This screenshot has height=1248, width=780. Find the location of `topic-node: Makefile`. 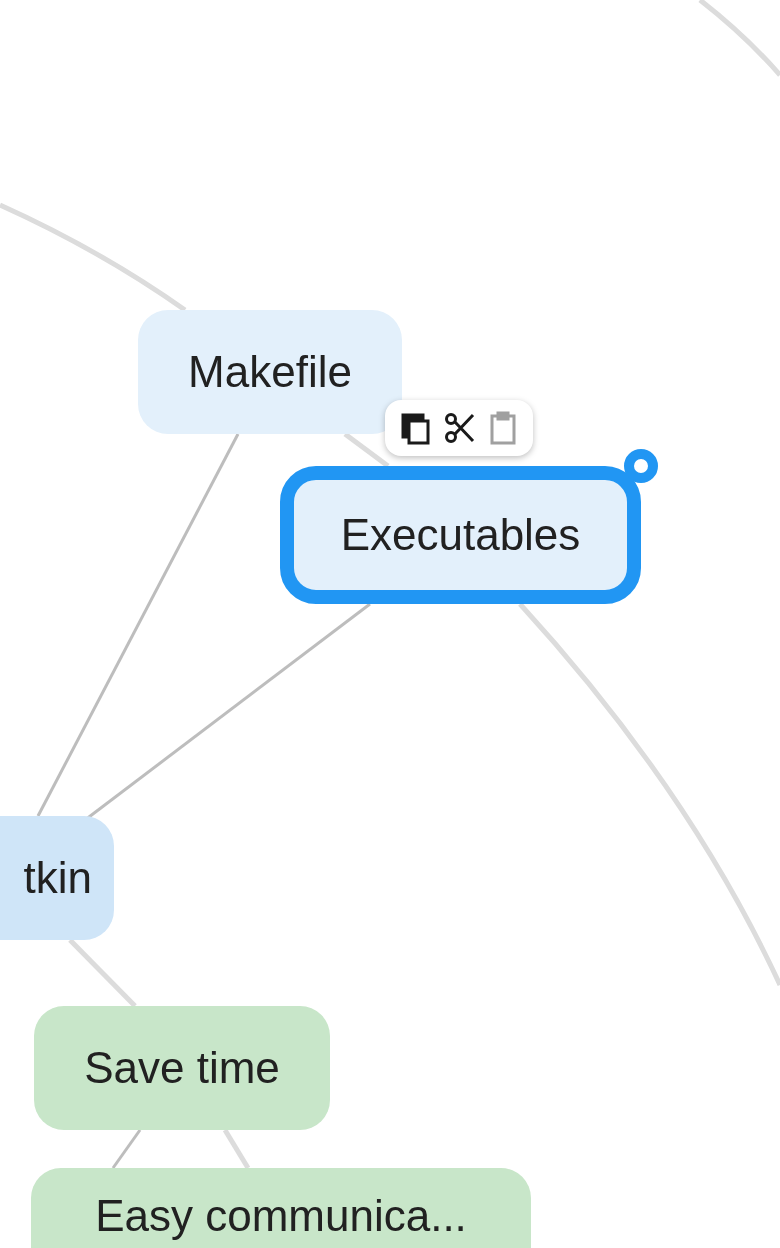

topic-node: Makefile is located at coordinates (270, 372).